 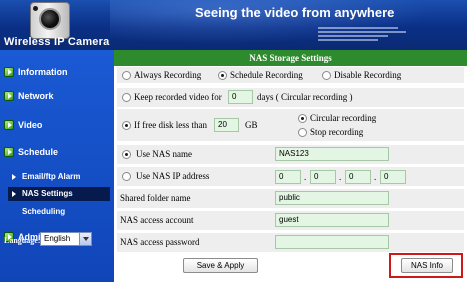 I want to click on circular-recording-label: Circular recording, so click(x=343, y=118).